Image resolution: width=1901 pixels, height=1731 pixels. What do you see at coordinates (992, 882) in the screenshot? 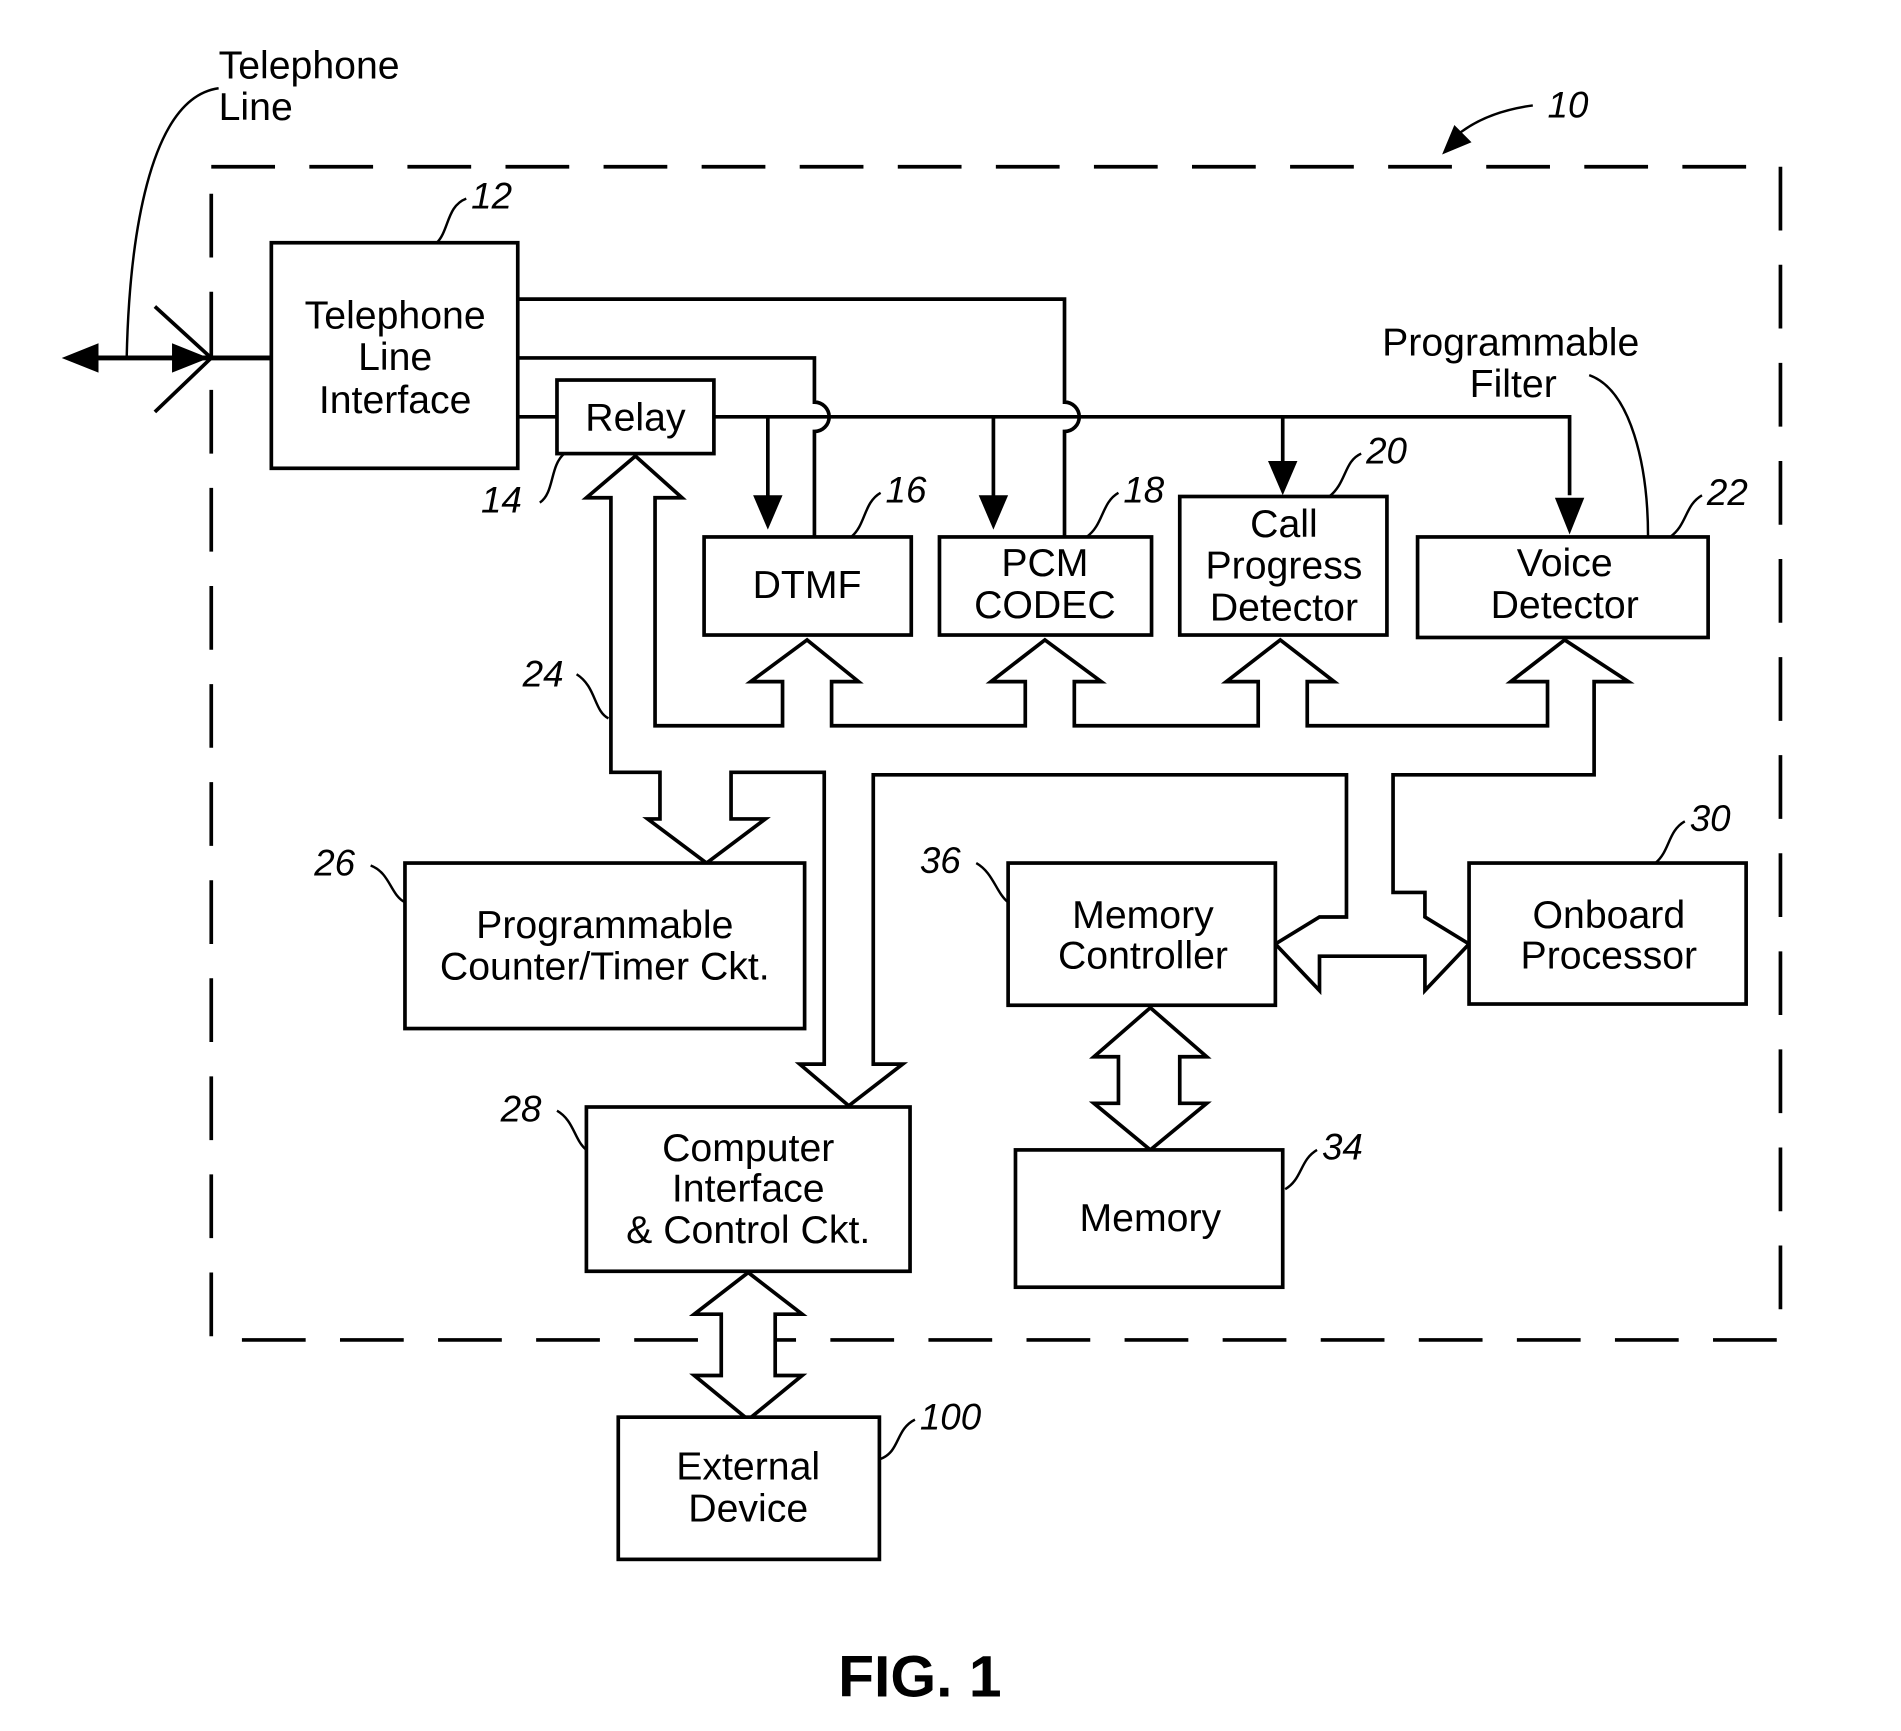
I see `memctl-ref-leader` at bounding box center [992, 882].